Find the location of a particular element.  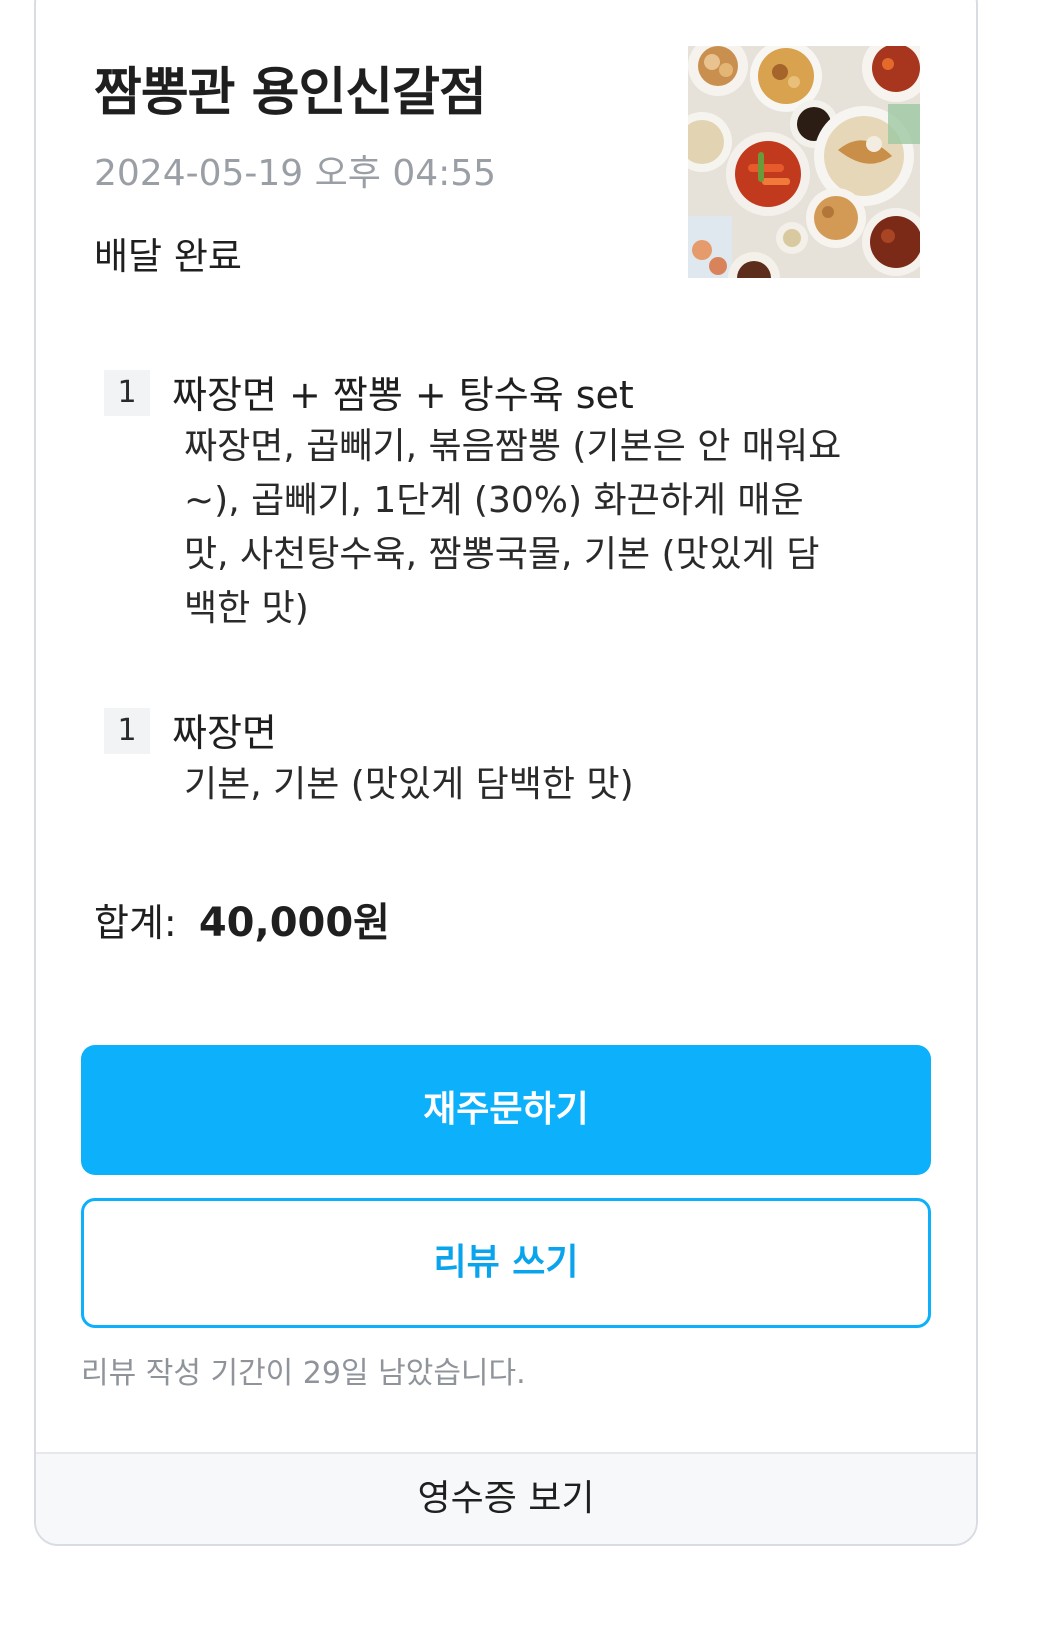

menu-options: 기본, 기본 (맛있게 담백한 맛) is located at coordinates (409, 784).